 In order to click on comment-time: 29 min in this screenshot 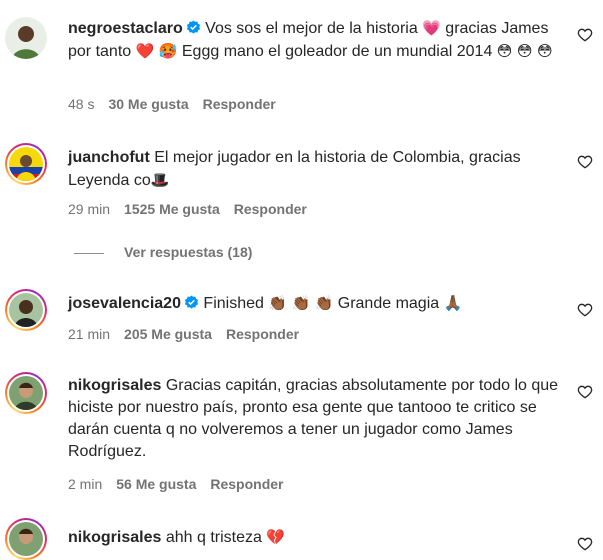, I will do `click(89, 209)`.